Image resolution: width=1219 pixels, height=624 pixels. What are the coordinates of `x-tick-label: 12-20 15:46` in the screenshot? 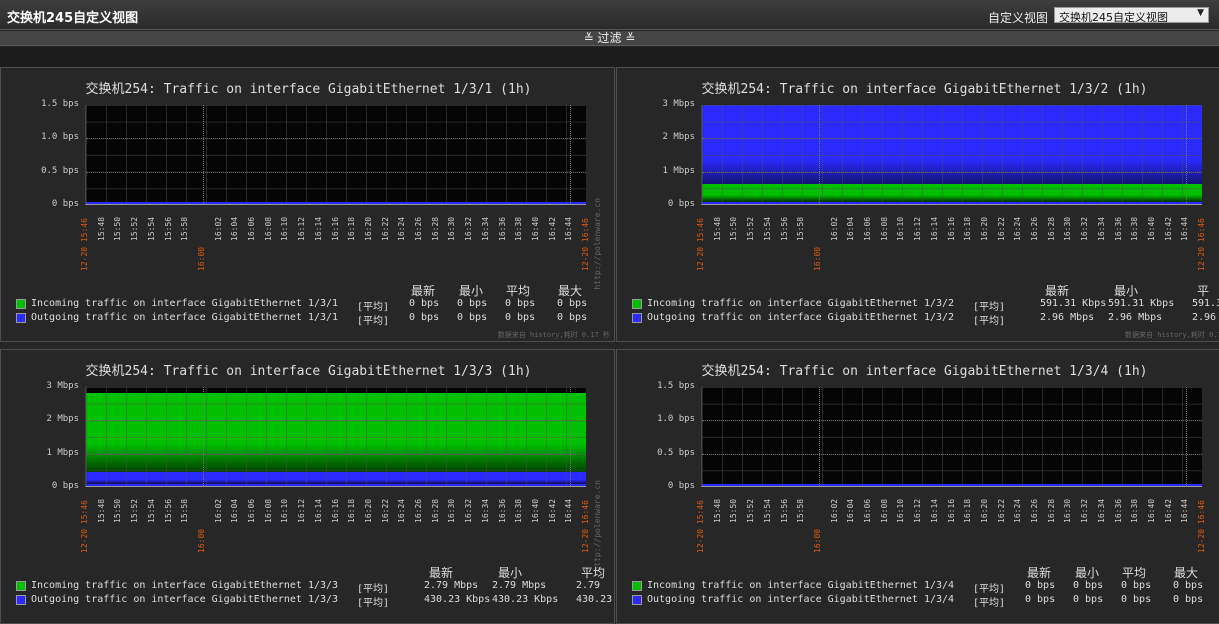 It's located at (84, 526).